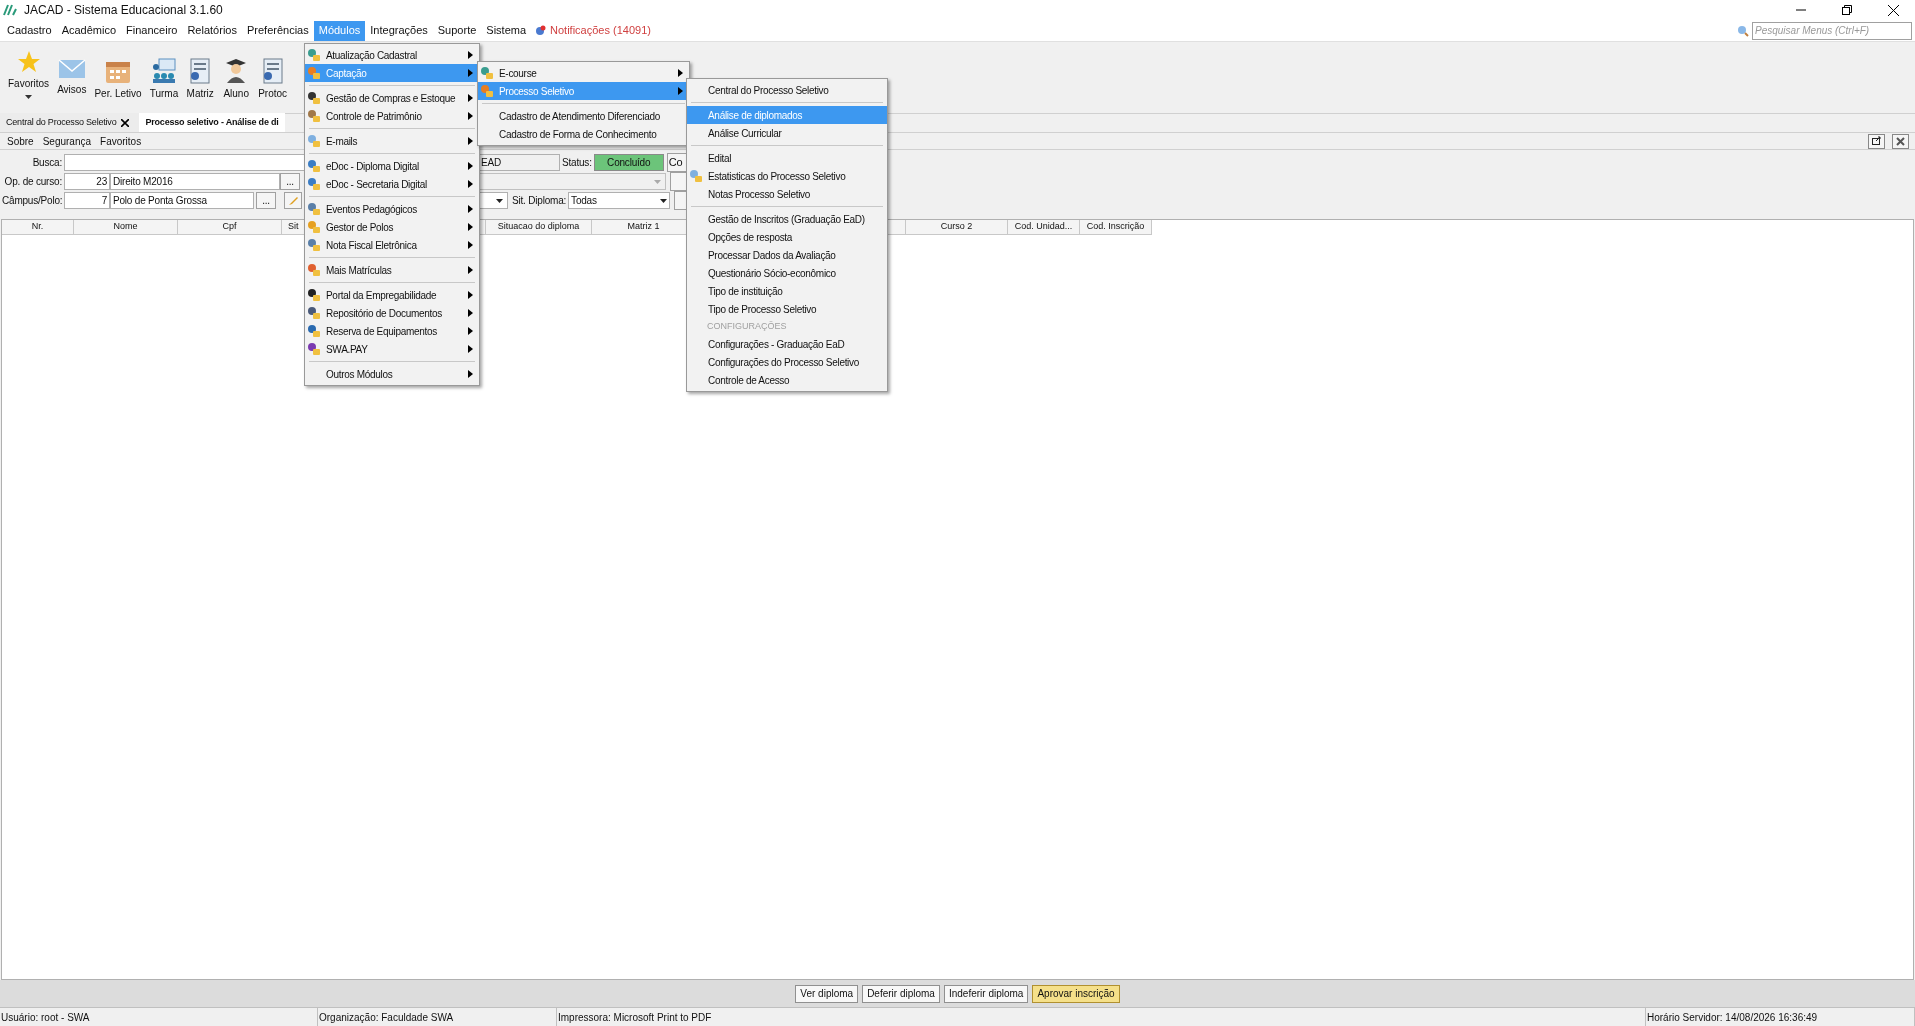  I want to click on toolbar-button: Aluno, so click(236, 75).